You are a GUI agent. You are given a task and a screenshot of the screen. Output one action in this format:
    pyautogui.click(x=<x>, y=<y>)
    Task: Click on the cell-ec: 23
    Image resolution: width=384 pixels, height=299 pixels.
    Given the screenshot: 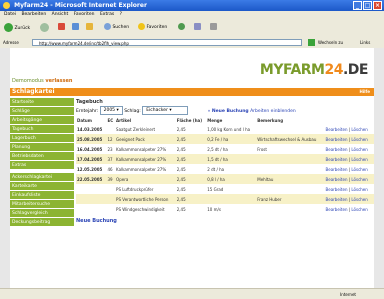 What is the action you would take?
    pyautogui.click(x=110, y=149)
    